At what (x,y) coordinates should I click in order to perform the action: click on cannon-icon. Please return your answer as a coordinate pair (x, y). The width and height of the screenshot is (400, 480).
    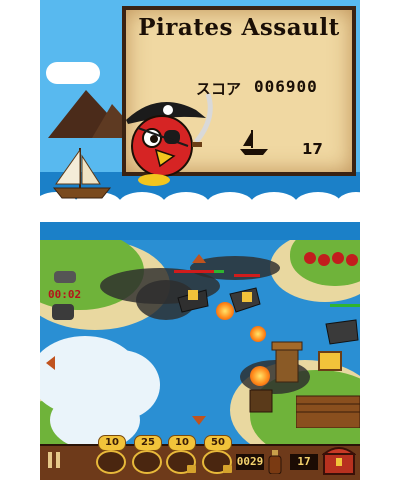
    Looking at the image, I should click on (111, 462).